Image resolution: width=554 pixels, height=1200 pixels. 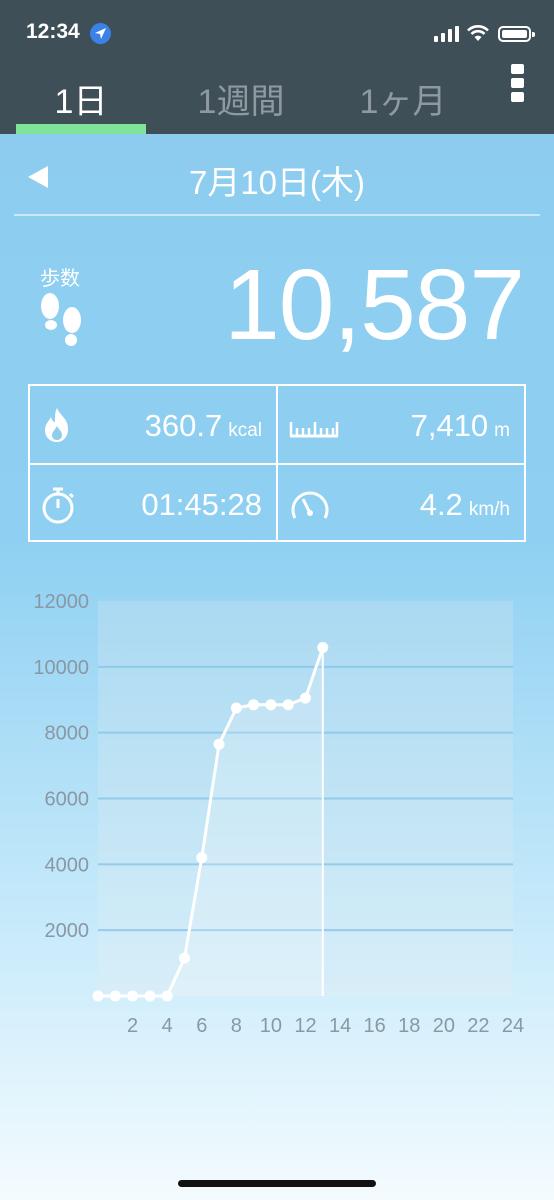 What do you see at coordinates (201, 504) in the screenshot?
I see `duration-value: 01:45:28` at bounding box center [201, 504].